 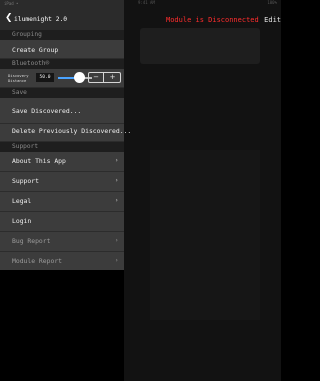 What do you see at coordinates (62, 222) in the screenshot?
I see `sidebar-item-login: Login` at bounding box center [62, 222].